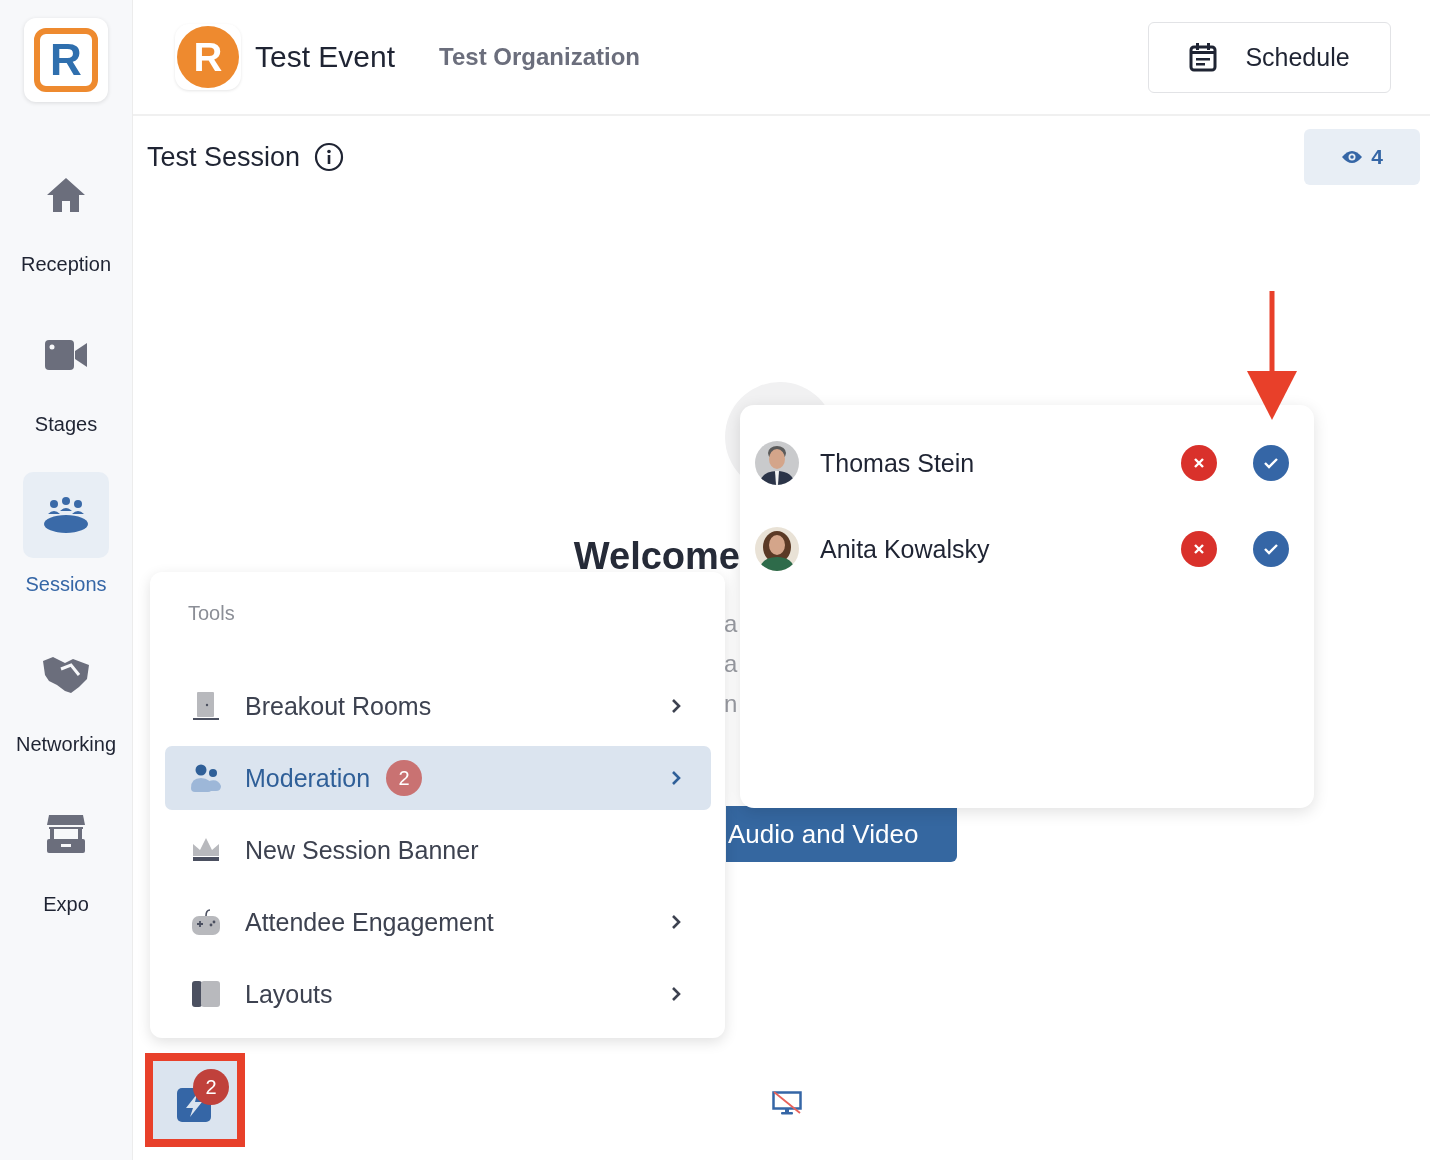 The image size is (1430, 1160). What do you see at coordinates (66, 195) in the screenshot?
I see `home-icon` at bounding box center [66, 195].